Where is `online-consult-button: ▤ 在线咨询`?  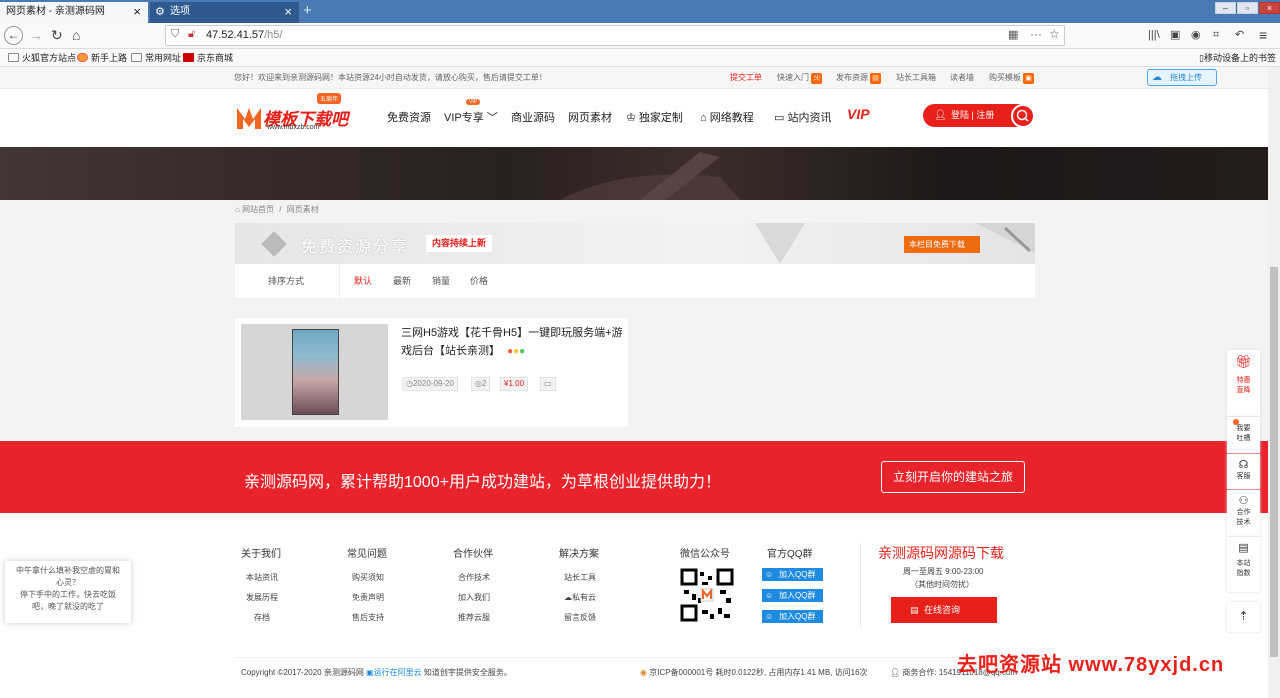
online-consult-button: ▤ 在线咨询 is located at coordinates (944, 610).